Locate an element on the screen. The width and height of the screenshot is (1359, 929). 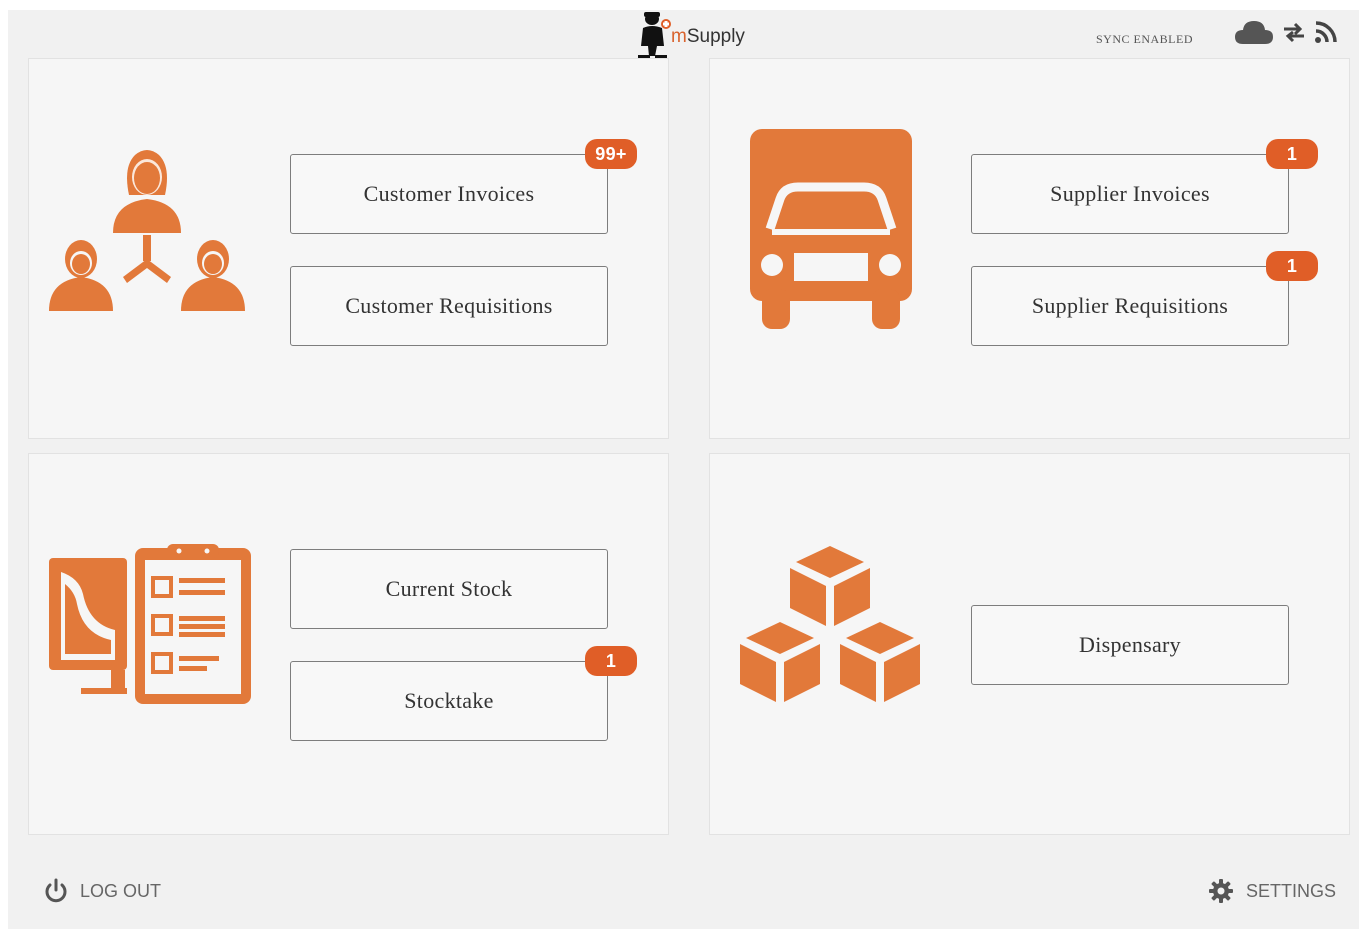
supplier-invoices-button: Supplier Invoices 1 is located at coordinates (1144, 186).